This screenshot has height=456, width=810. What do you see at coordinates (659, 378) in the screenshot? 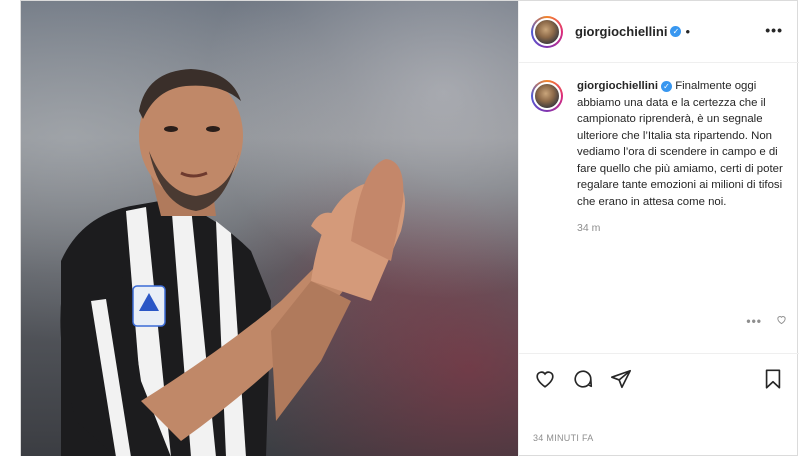
I see `post-actions-bar` at bounding box center [659, 378].